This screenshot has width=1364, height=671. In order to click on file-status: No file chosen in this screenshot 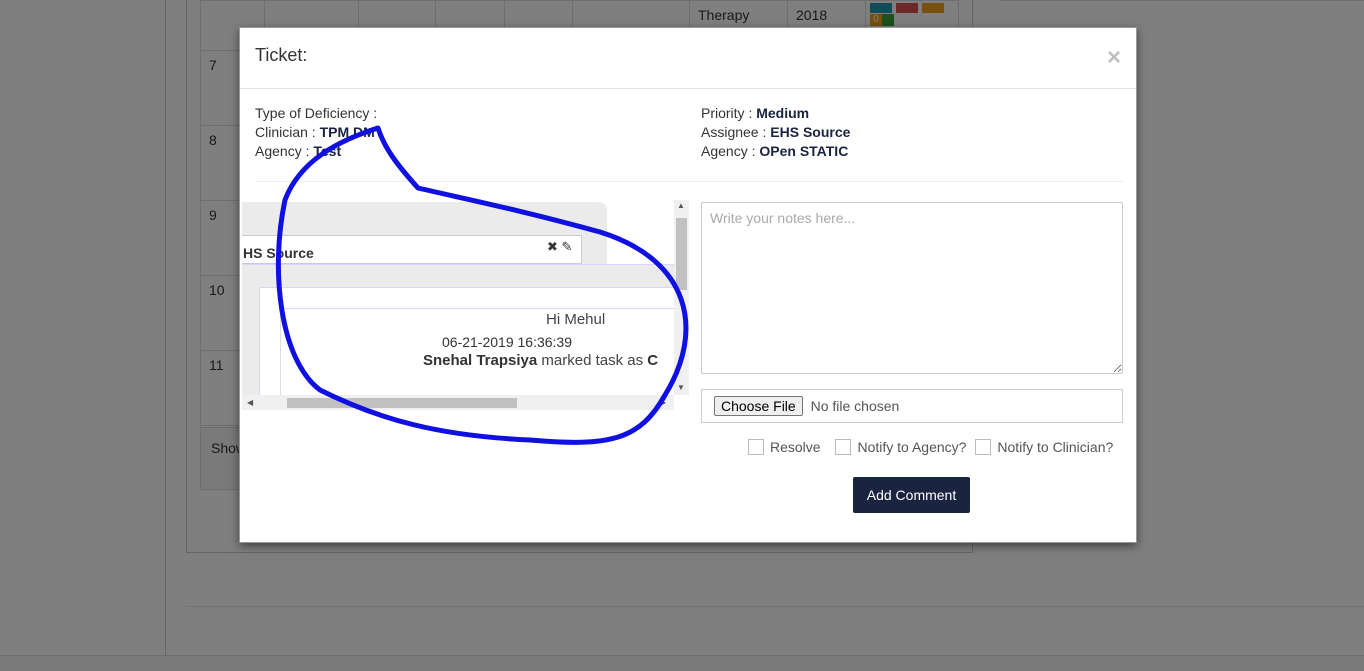, I will do `click(855, 406)`.